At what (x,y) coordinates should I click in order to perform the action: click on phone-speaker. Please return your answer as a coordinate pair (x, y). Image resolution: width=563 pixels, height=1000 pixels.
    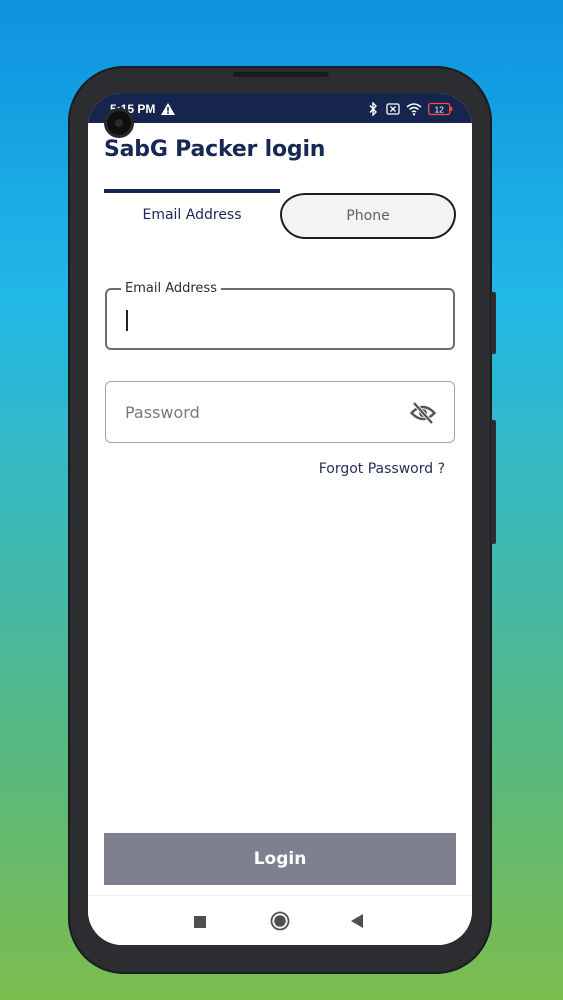
    Looking at the image, I should click on (281, 74).